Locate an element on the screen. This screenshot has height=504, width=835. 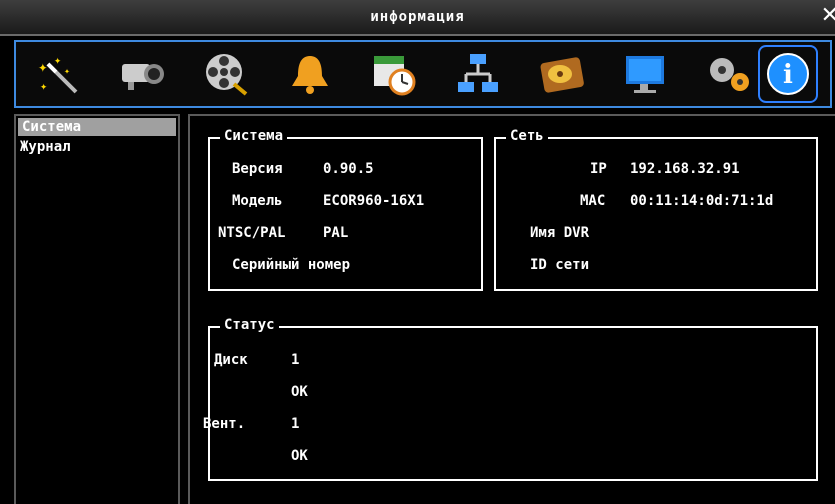
monitor-icon is located at coordinates (646, 74).